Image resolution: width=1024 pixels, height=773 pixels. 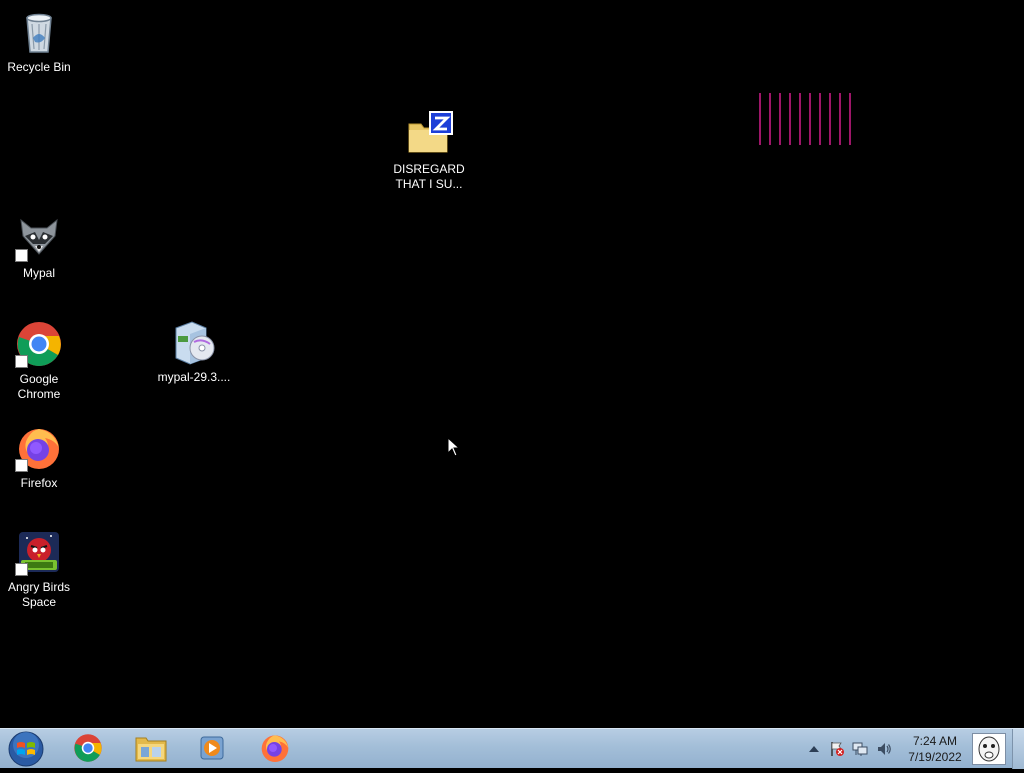 I want to click on desktop-icon-label: Google Chrome, so click(x=39, y=386).